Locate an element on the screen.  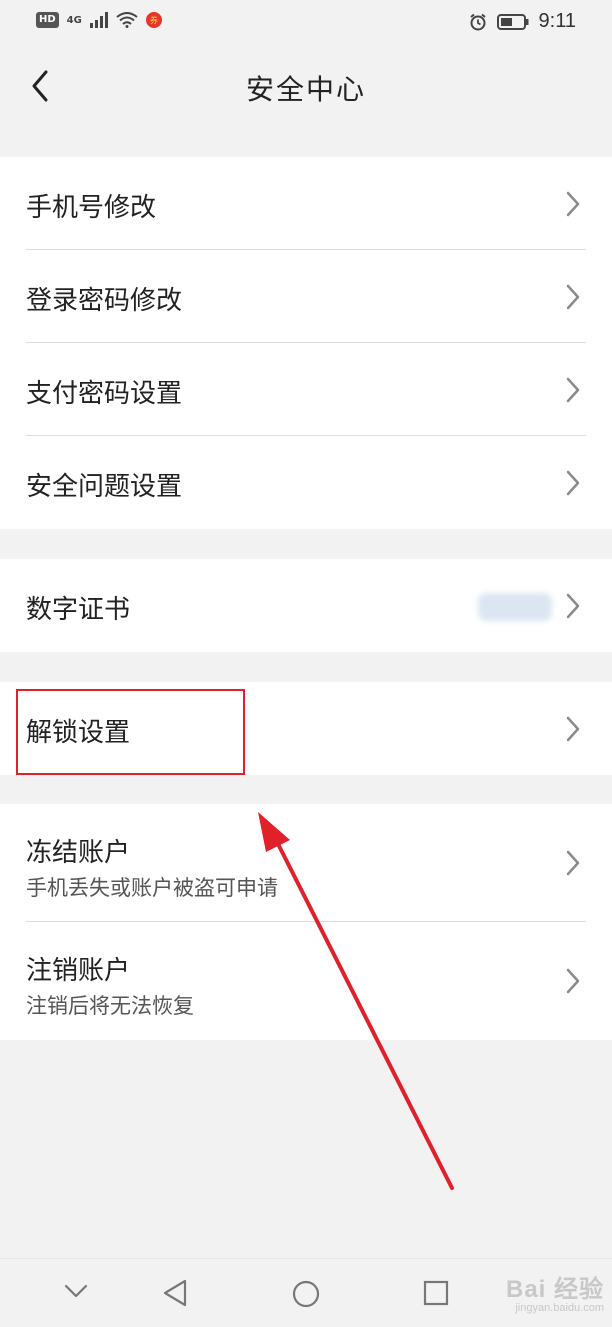
watermark-sub: jingyan.baidu.com is located at coordinates (559, 1308).